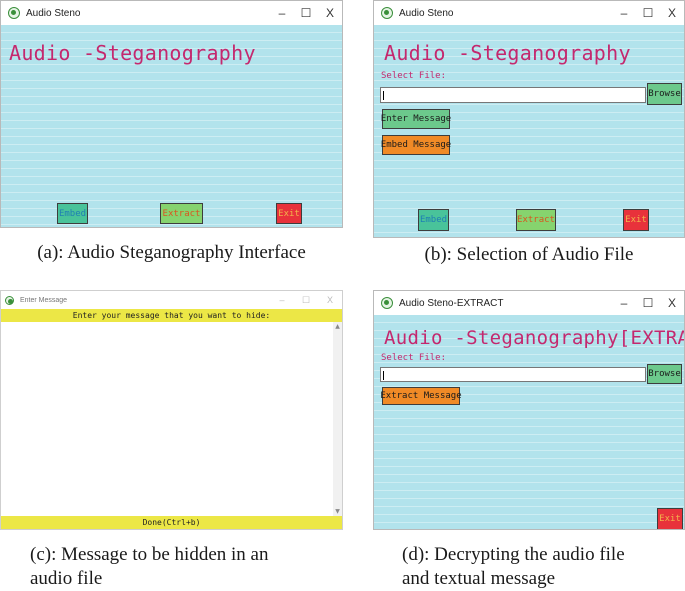 This screenshot has width=685, height=591. What do you see at coordinates (451, 303) in the screenshot?
I see `window-title: Audio Steno-EXTRACT` at bounding box center [451, 303].